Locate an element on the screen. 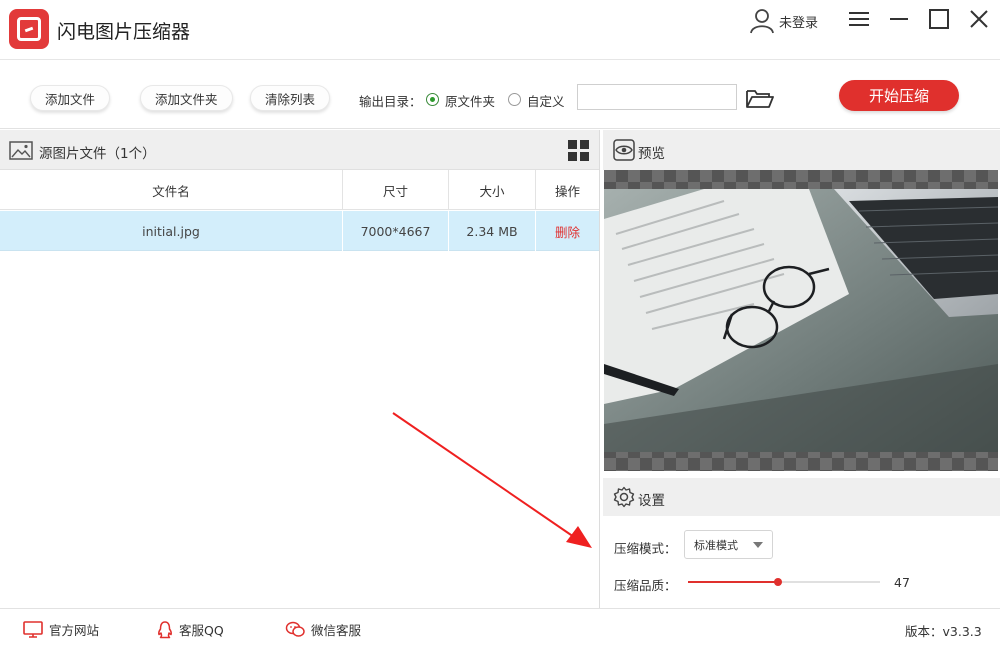  radio-original-label: 原文件夹 is located at coordinates (470, 100).